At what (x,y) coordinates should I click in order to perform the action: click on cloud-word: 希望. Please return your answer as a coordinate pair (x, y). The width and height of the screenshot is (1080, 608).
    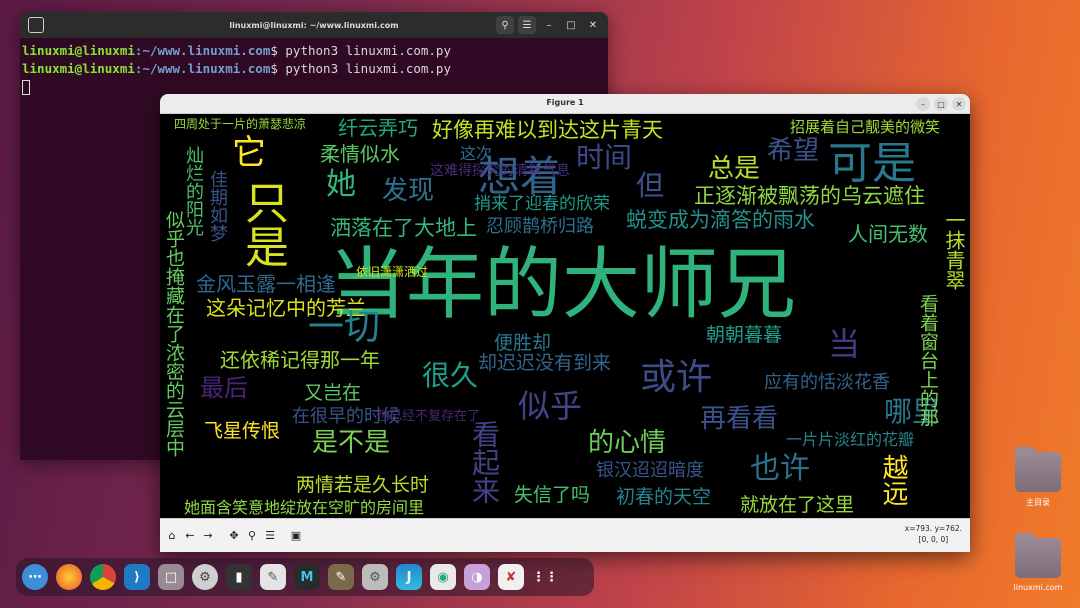
    Looking at the image, I should click on (793, 151).